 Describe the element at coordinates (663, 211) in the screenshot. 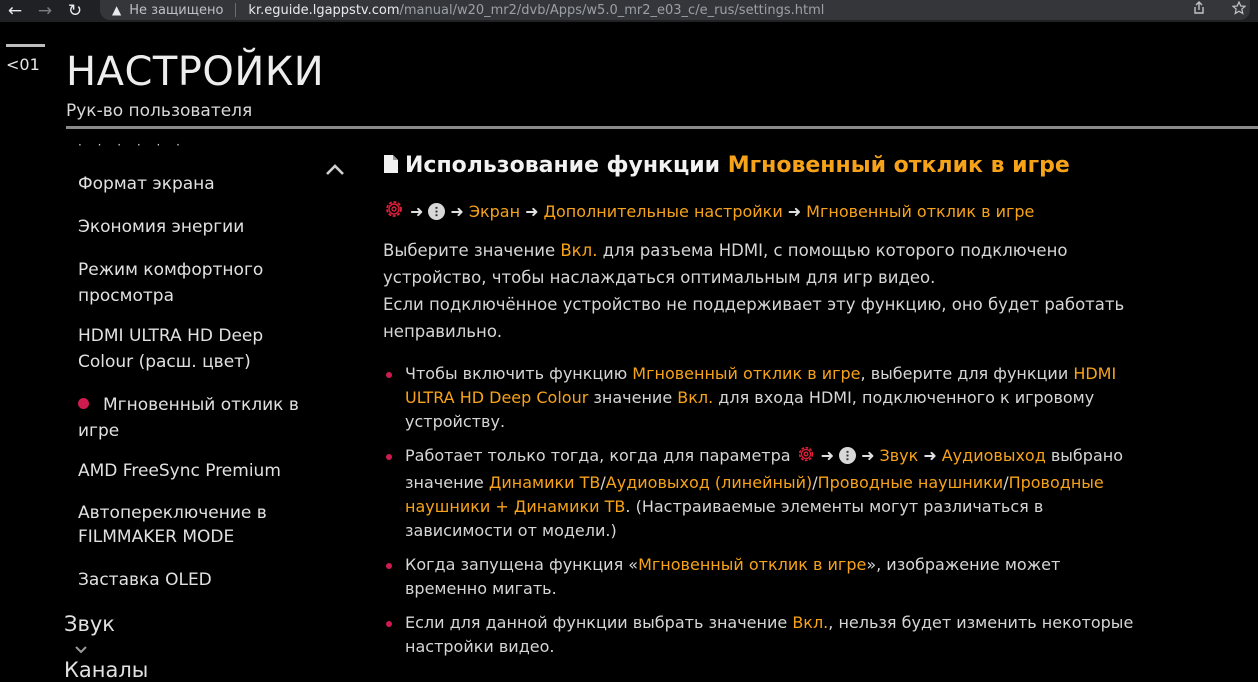

I see `path-step-advanced: Дополнительные настройки` at that location.